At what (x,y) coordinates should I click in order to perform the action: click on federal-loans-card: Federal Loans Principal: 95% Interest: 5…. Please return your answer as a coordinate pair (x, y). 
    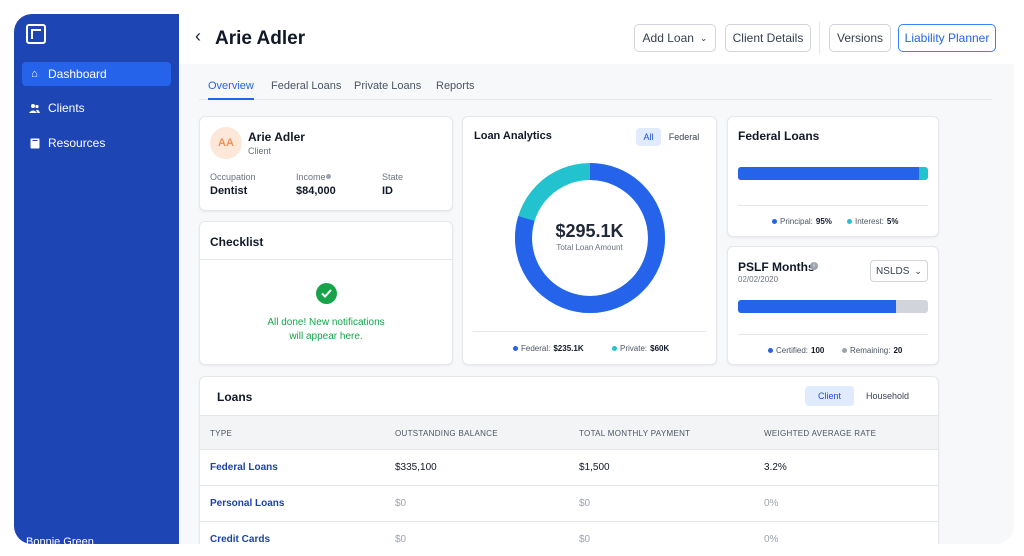
    Looking at the image, I should click on (833, 176).